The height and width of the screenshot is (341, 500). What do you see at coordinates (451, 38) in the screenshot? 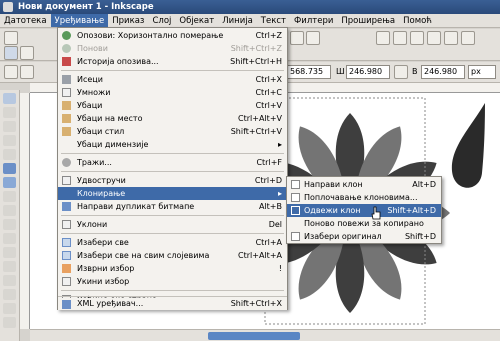
I see `align-icon` at bounding box center [451, 38].